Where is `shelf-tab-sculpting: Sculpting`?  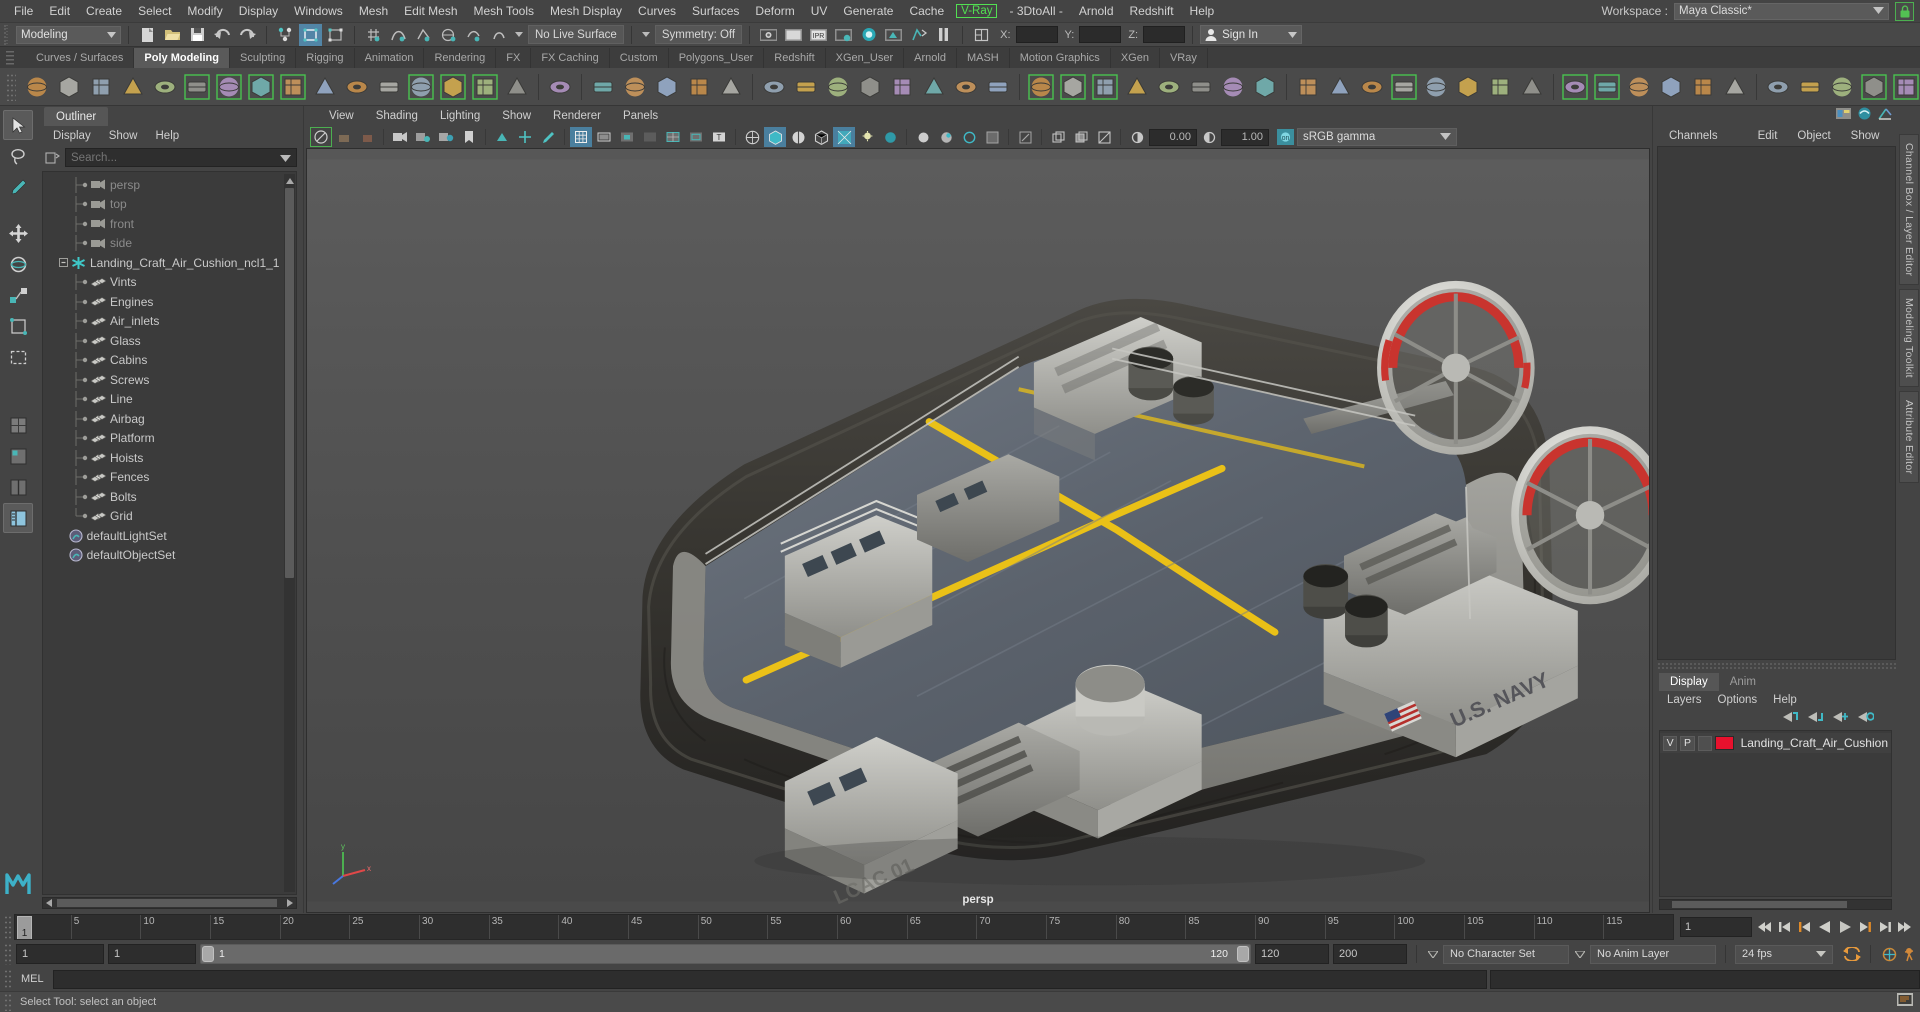
shelf-tab-sculpting: Sculpting is located at coordinates (263, 58).